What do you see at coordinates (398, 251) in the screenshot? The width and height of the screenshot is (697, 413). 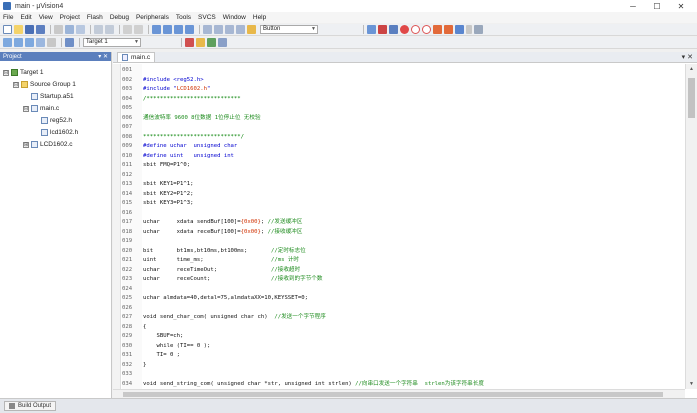 I see `code-line: 020 bit bt1ms,bt10ms,bt100ms; //定时标志位` at bounding box center [398, 251].